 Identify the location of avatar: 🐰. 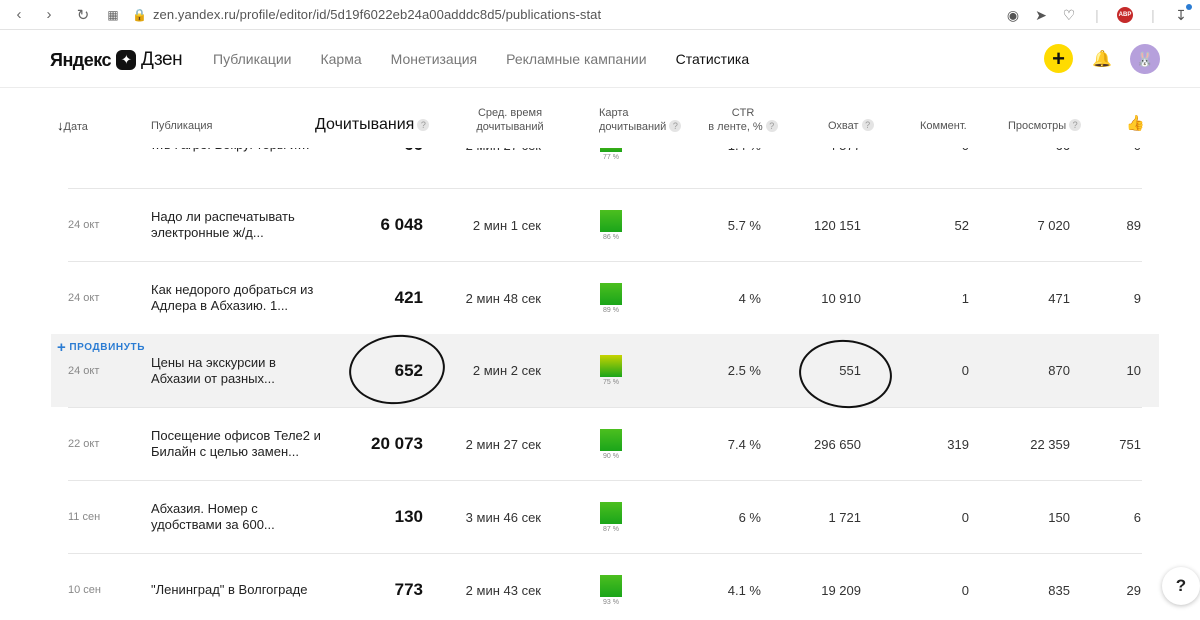
(1145, 59).